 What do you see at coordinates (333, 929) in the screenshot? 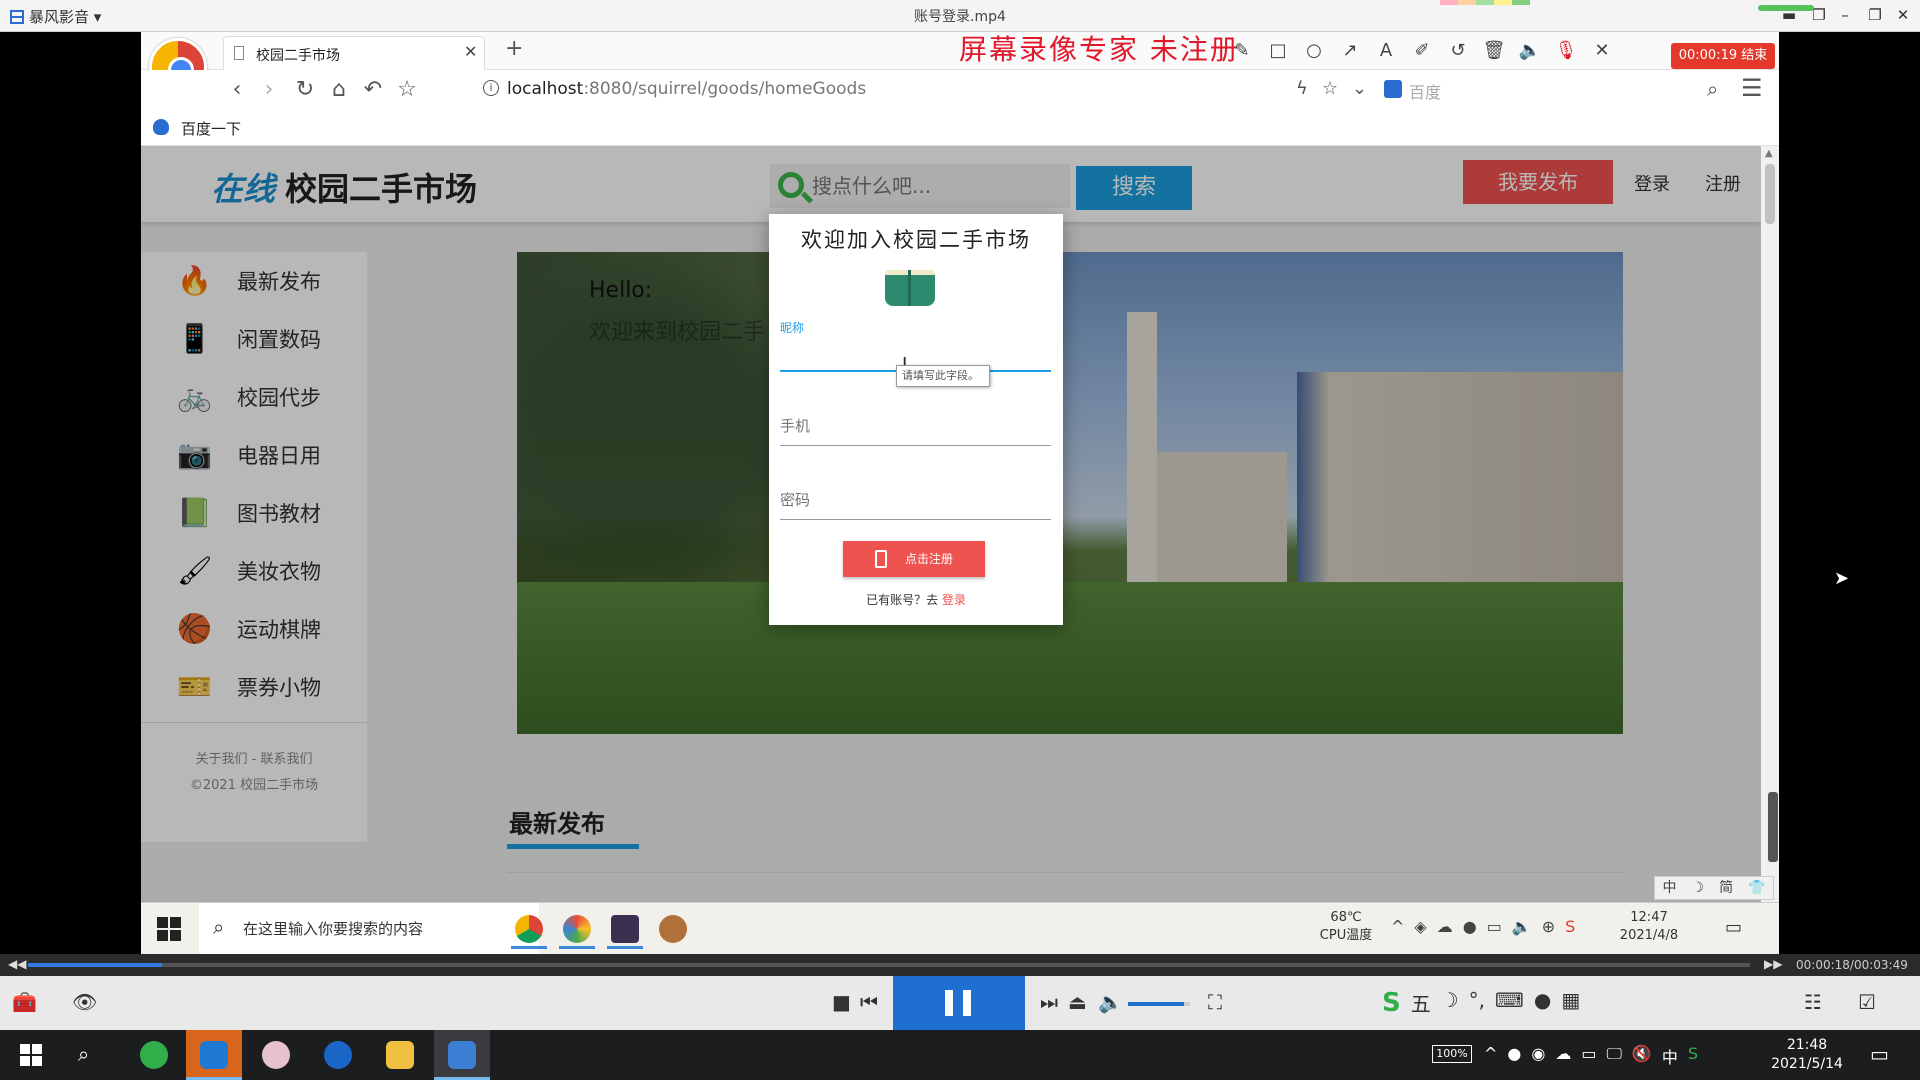
I see `recorded-search-text: 在这里输入你要搜索的内容` at bounding box center [333, 929].